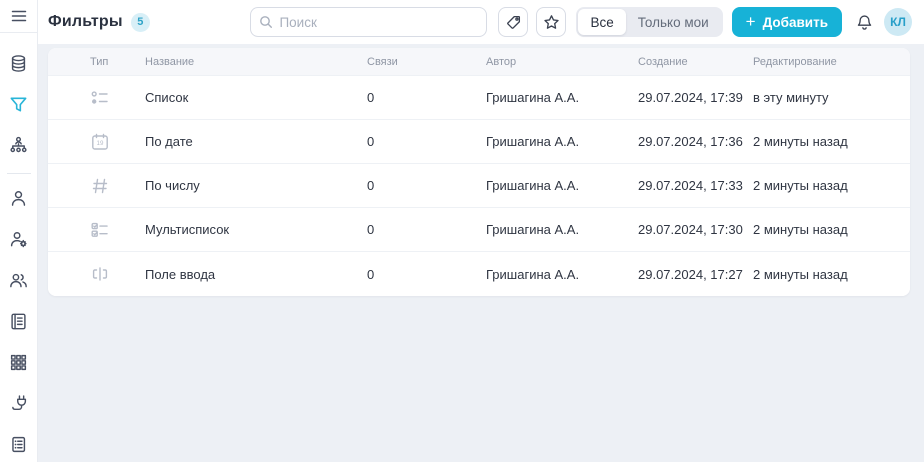 This screenshot has width=924, height=462. I want to click on sidebar-item-user, so click(19, 198).